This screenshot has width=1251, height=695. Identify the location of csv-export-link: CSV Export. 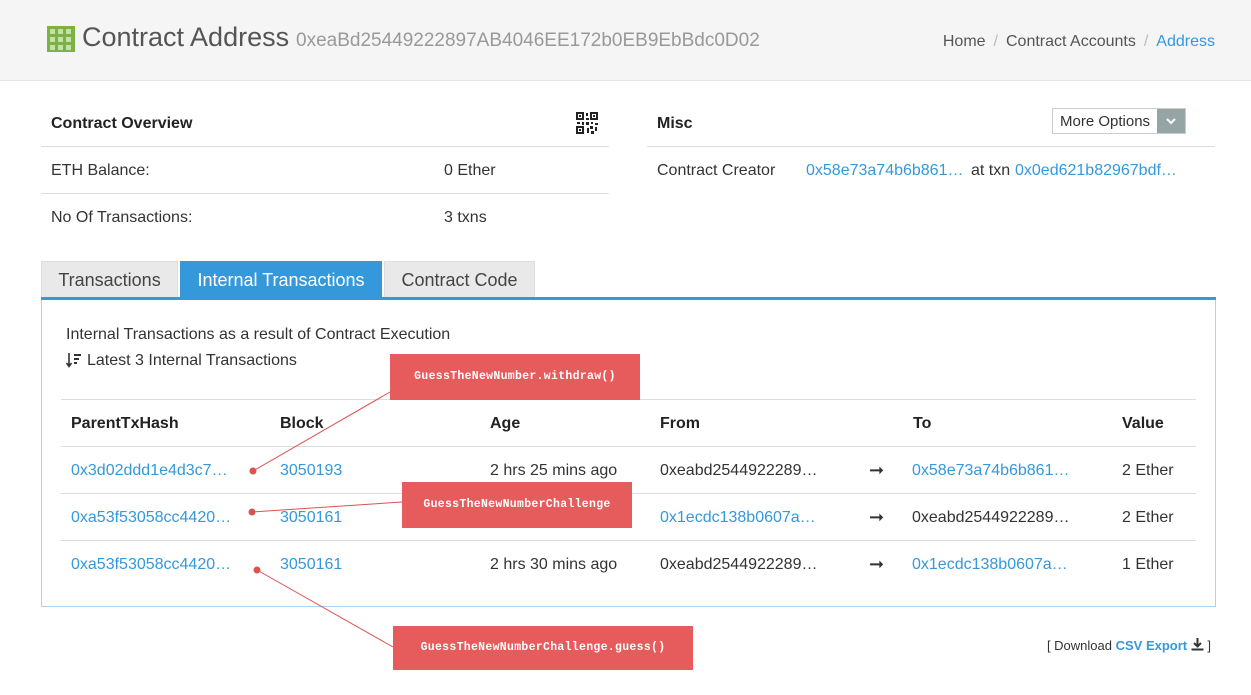
(1152, 645).